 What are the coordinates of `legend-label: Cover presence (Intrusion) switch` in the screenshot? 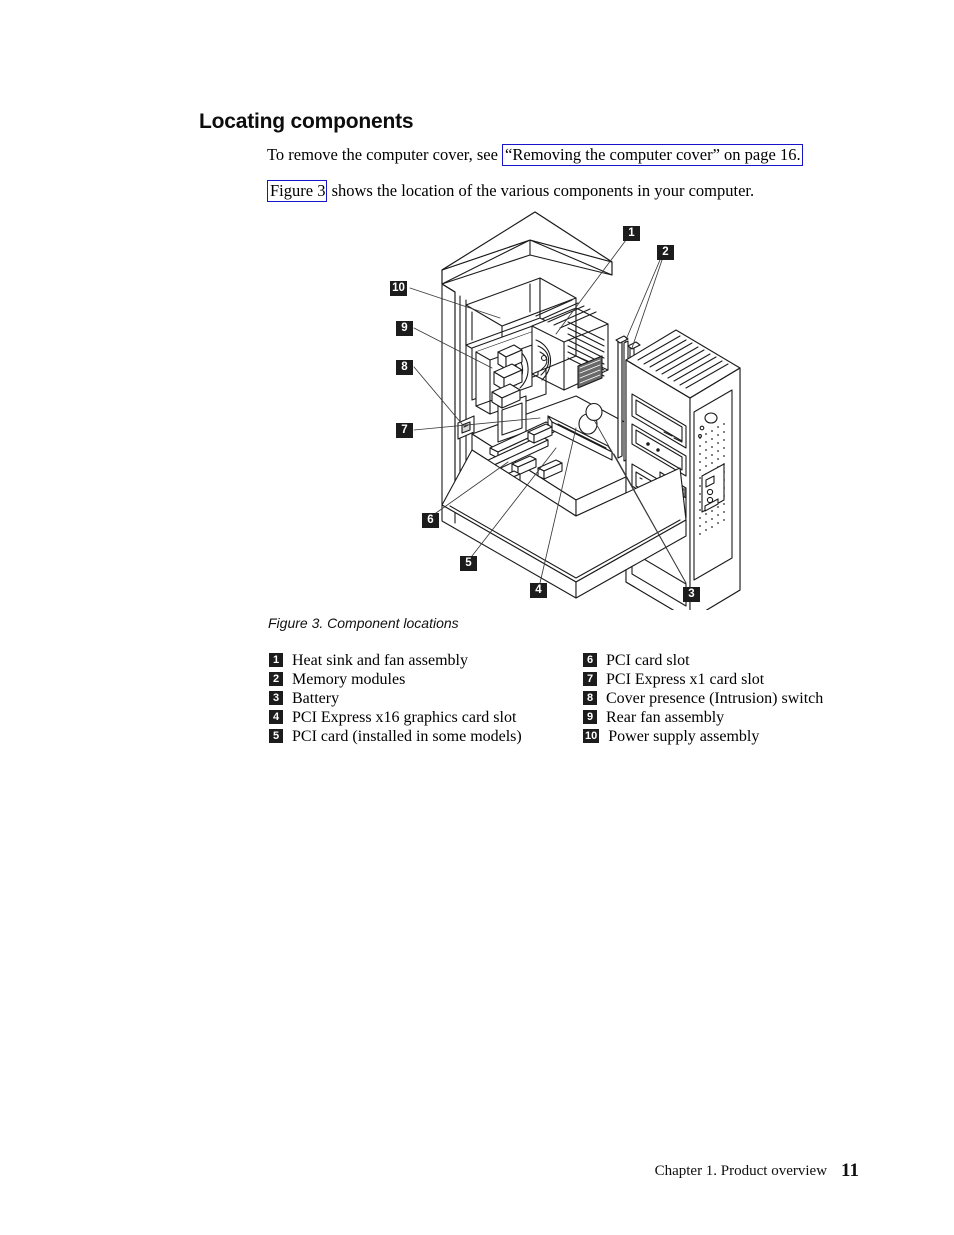 It's located at (715, 698).